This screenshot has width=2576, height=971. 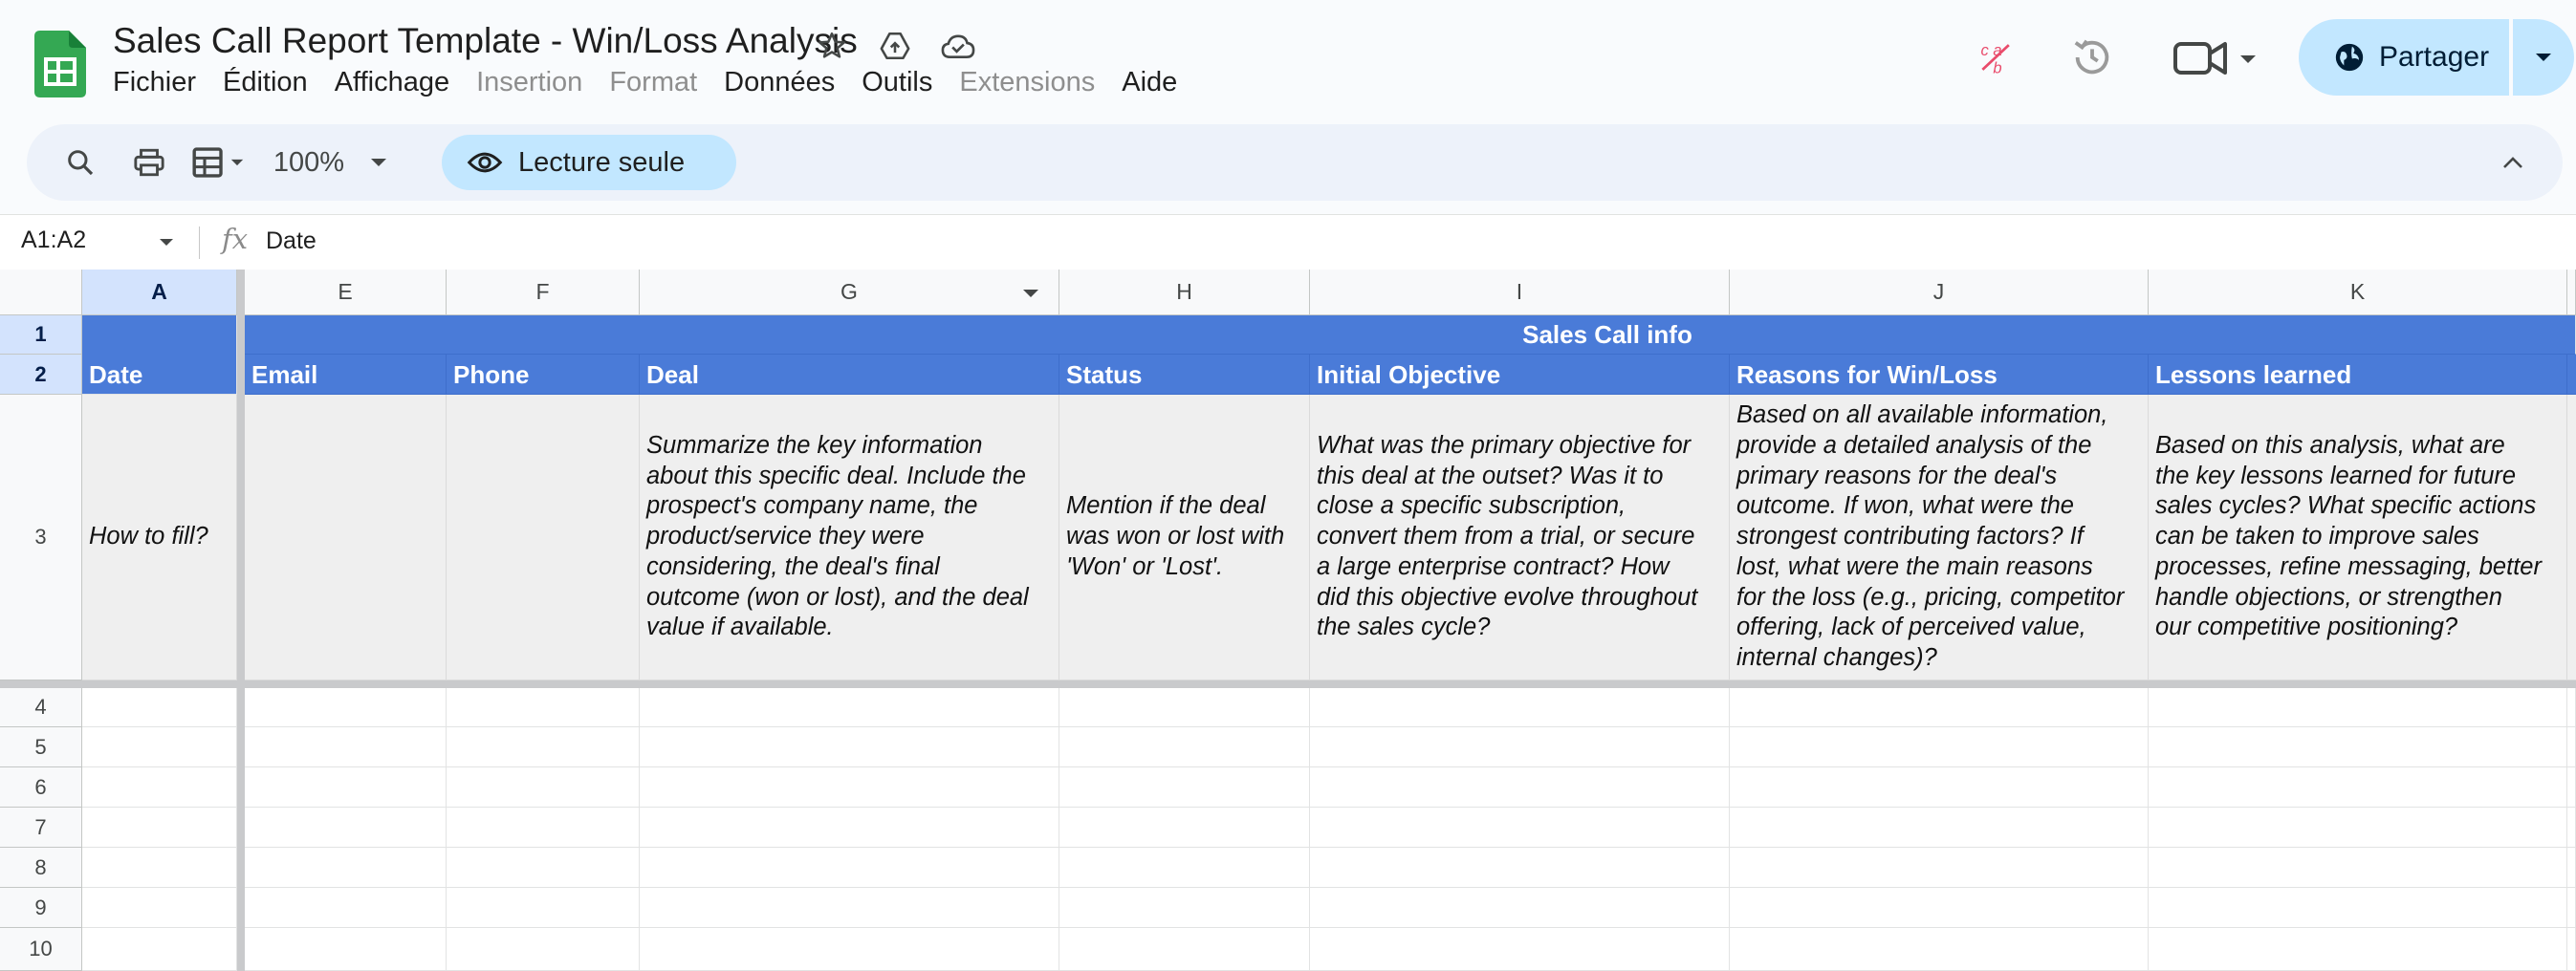 What do you see at coordinates (159, 292) in the screenshot?
I see `column-header-a: A` at bounding box center [159, 292].